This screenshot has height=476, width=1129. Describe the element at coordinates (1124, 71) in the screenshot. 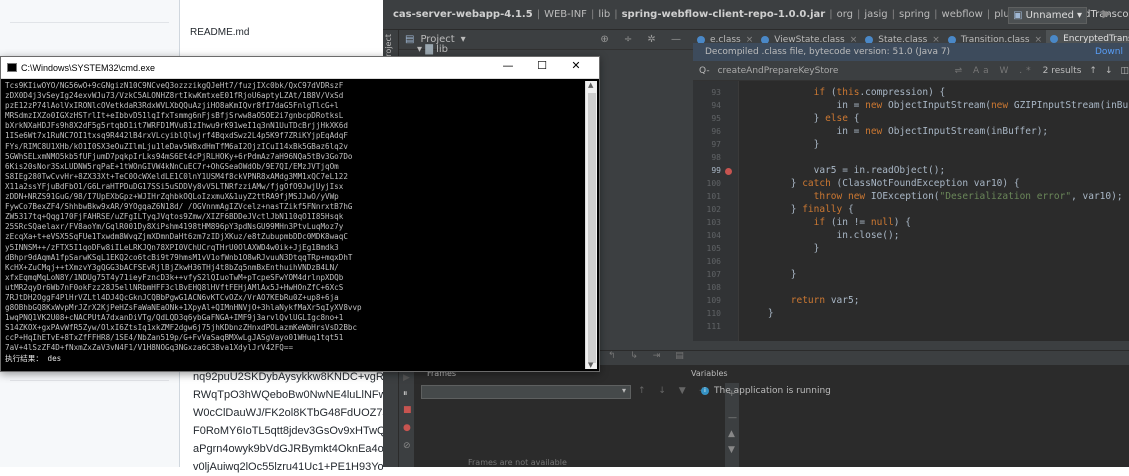

I see `filter-icon: ◫` at that location.